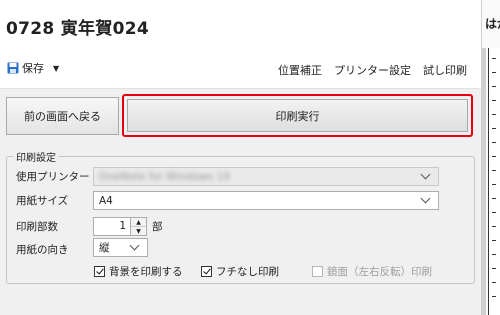  I want to click on checkbox-unchecked-icon, so click(317, 271).